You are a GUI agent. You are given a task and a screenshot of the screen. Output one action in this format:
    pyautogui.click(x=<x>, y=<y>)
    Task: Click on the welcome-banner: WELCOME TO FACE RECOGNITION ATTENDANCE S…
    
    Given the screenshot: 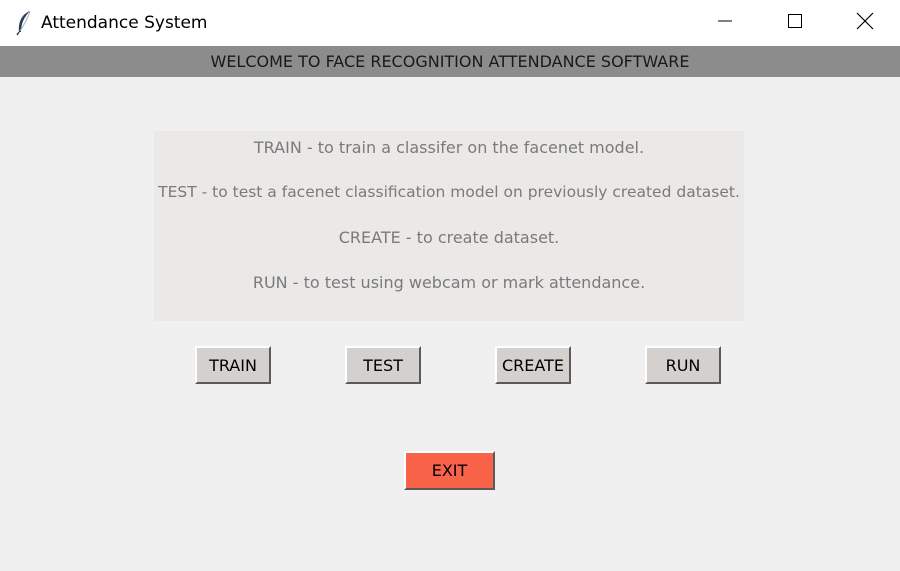 What is the action you would take?
    pyautogui.click(x=450, y=61)
    